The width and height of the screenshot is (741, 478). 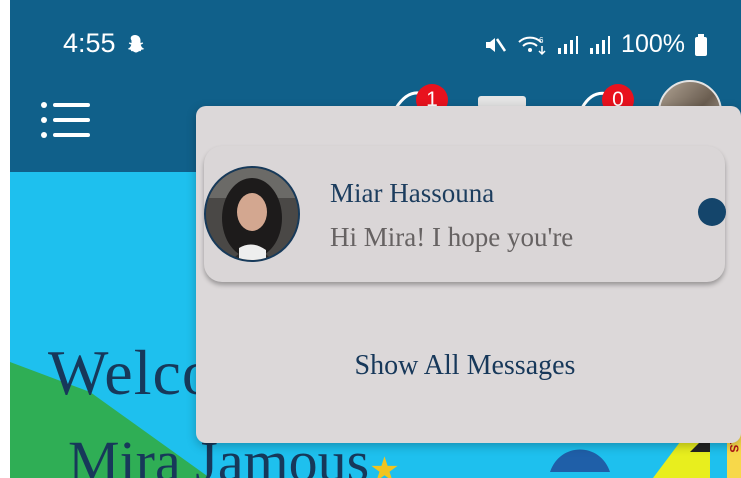 I want to click on mute-icon, so click(x=496, y=44).